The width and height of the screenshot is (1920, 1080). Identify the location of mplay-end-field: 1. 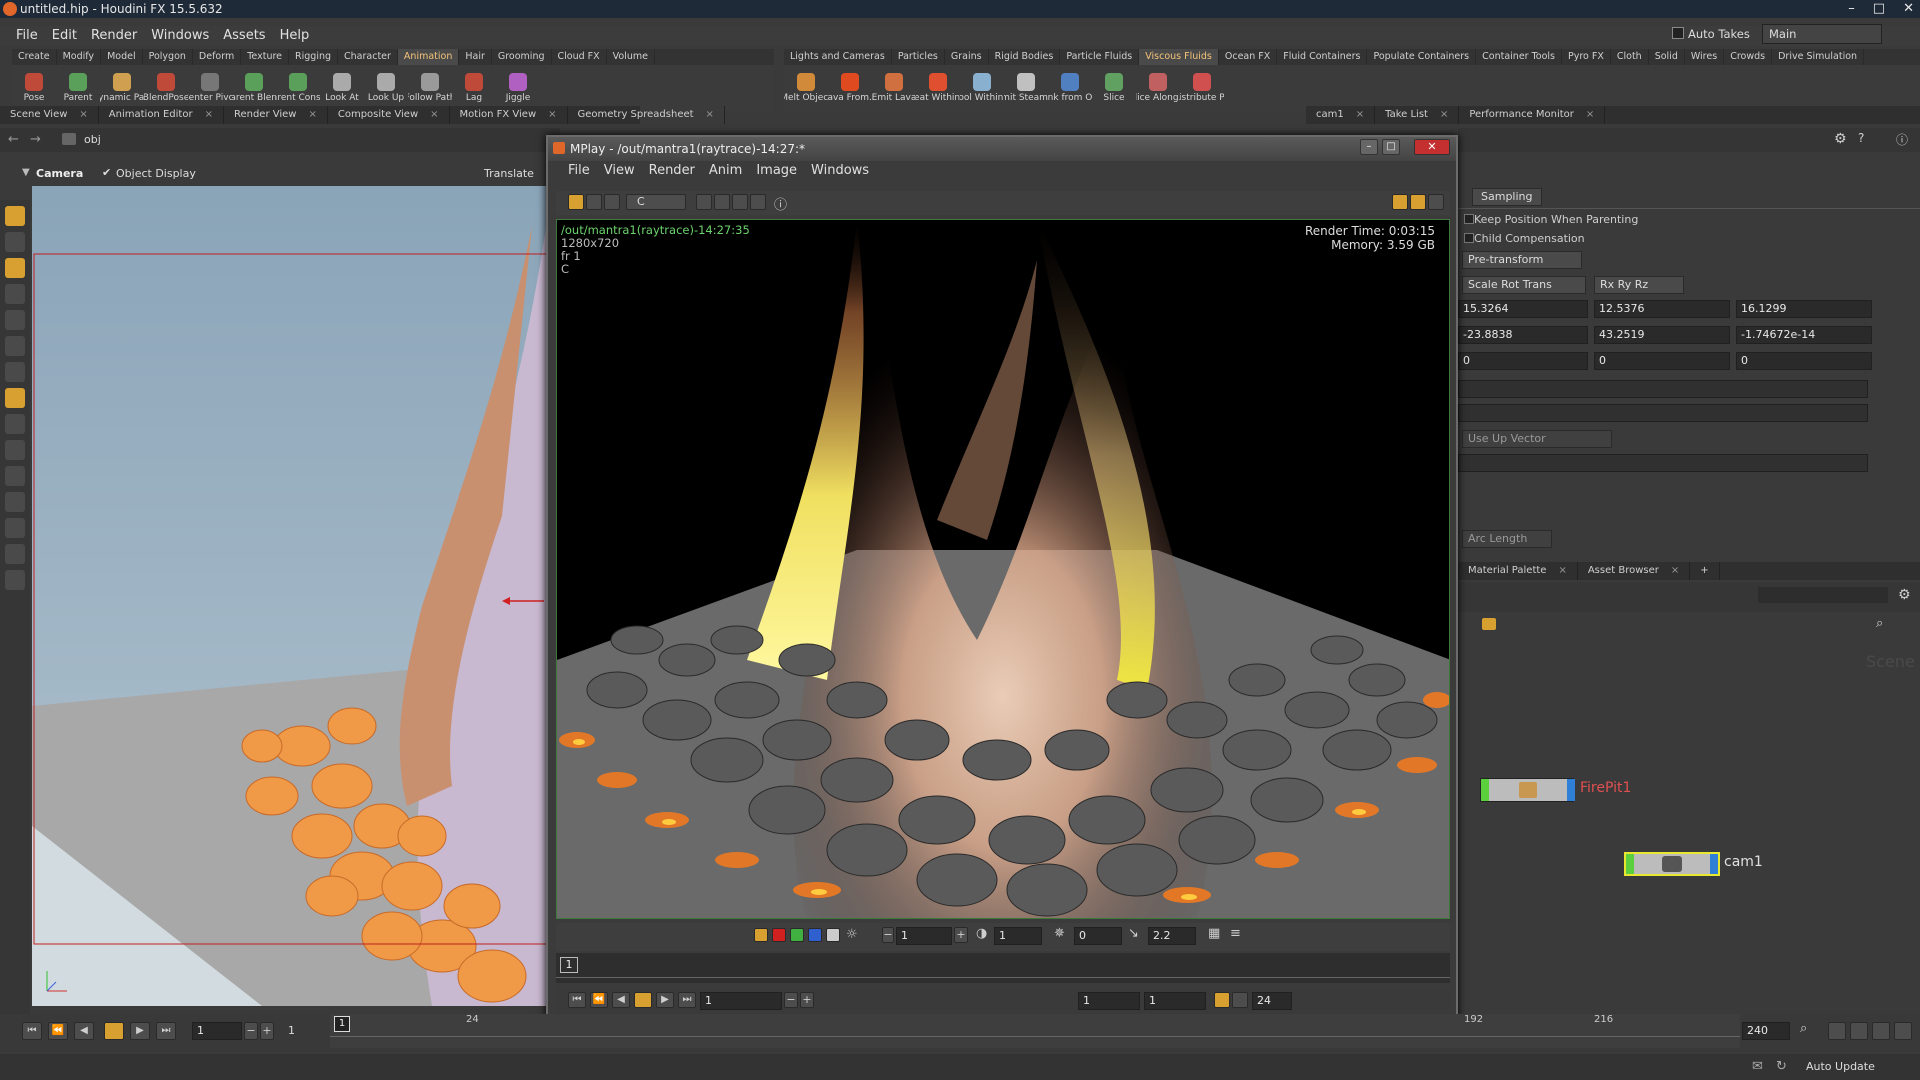
(1175, 1001).